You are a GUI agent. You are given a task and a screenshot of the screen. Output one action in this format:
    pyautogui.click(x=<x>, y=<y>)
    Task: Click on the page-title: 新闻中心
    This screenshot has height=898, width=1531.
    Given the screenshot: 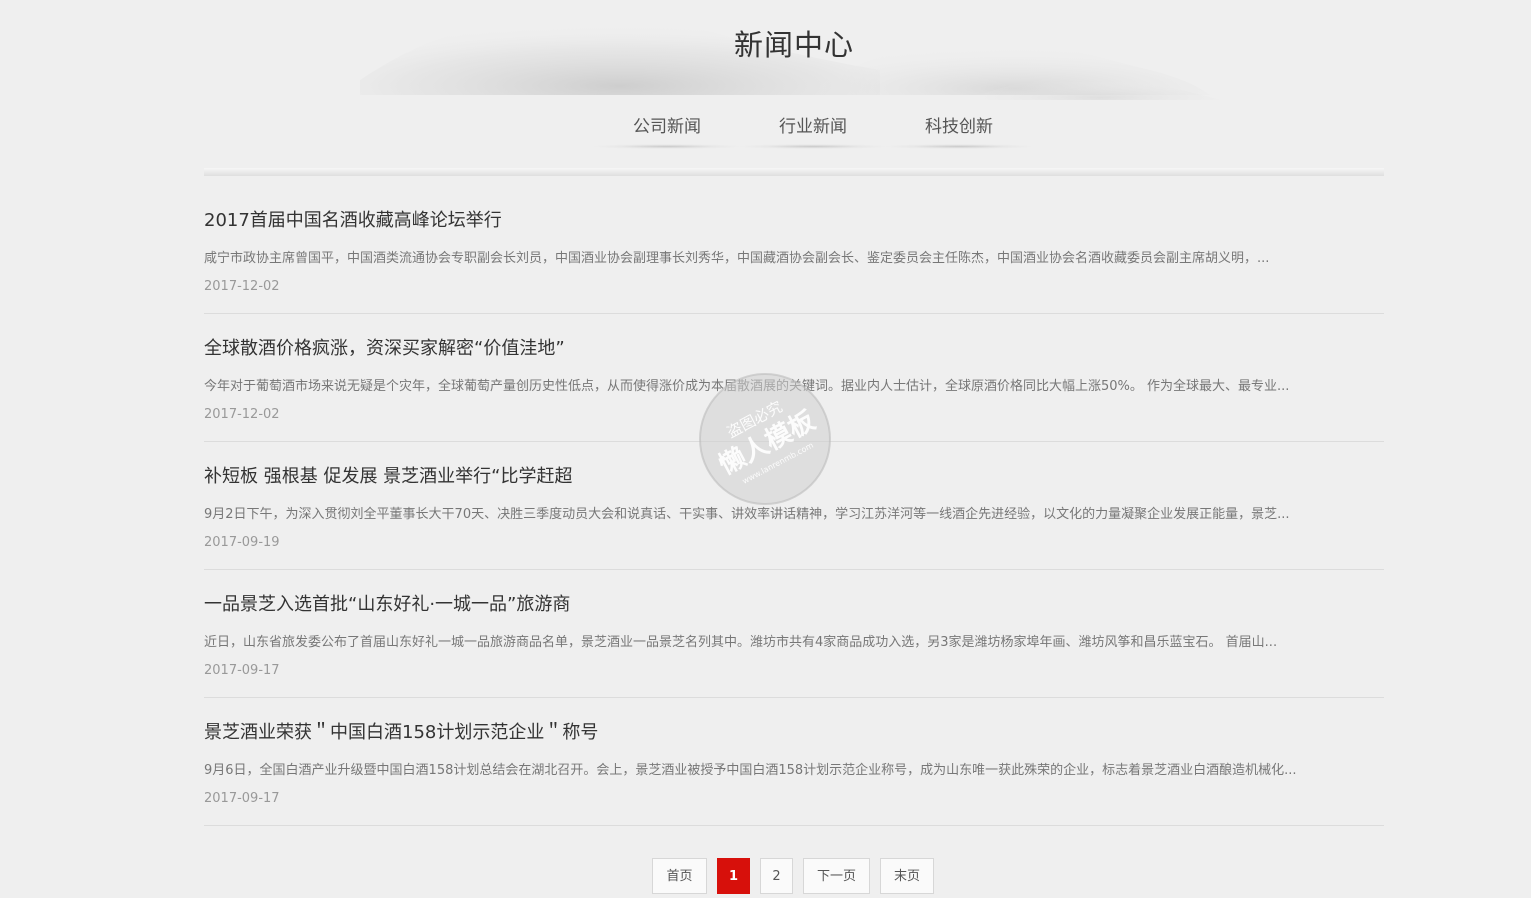 What is the action you would take?
    pyautogui.click(x=793, y=45)
    